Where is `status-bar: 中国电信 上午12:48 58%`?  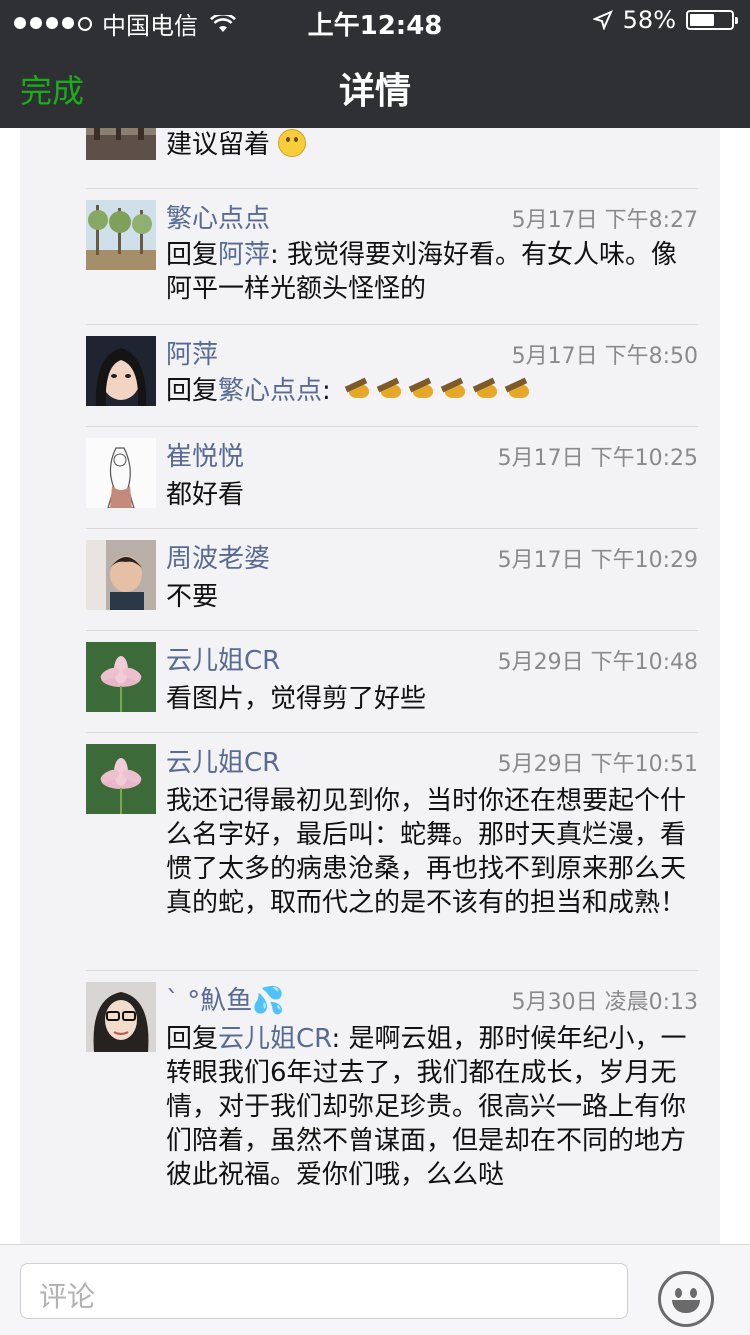
status-bar: 中国电信 上午12:48 58% is located at coordinates (375, 20).